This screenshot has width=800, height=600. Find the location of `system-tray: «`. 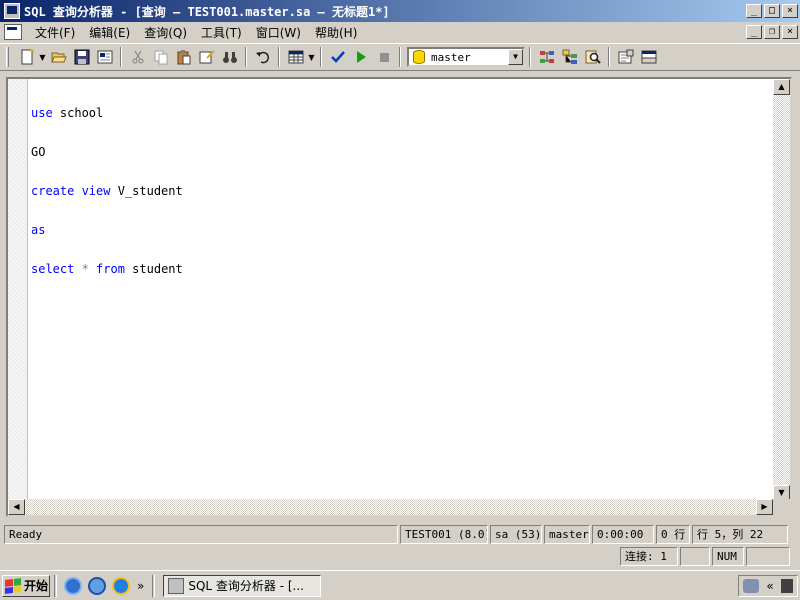

system-tray: « is located at coordinates (768, 586).